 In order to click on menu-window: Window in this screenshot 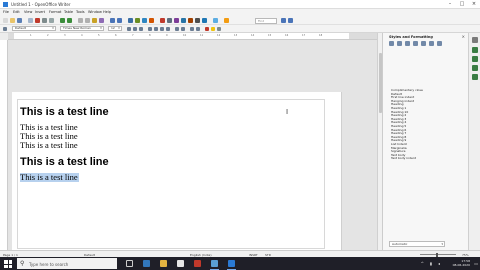, I will do `click(95, 12)`.